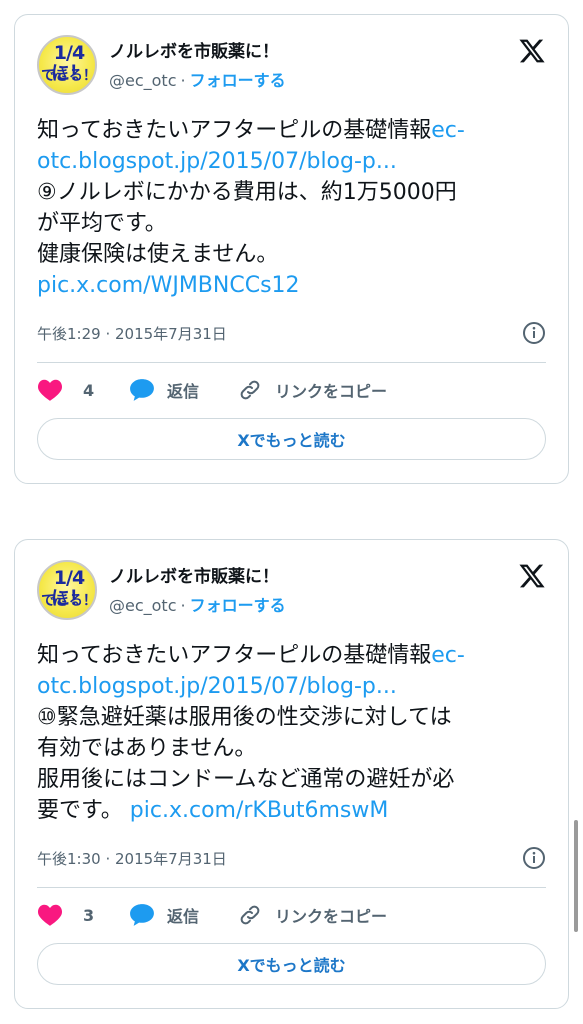  I want to click on like-count: 3, so click(89, 915).